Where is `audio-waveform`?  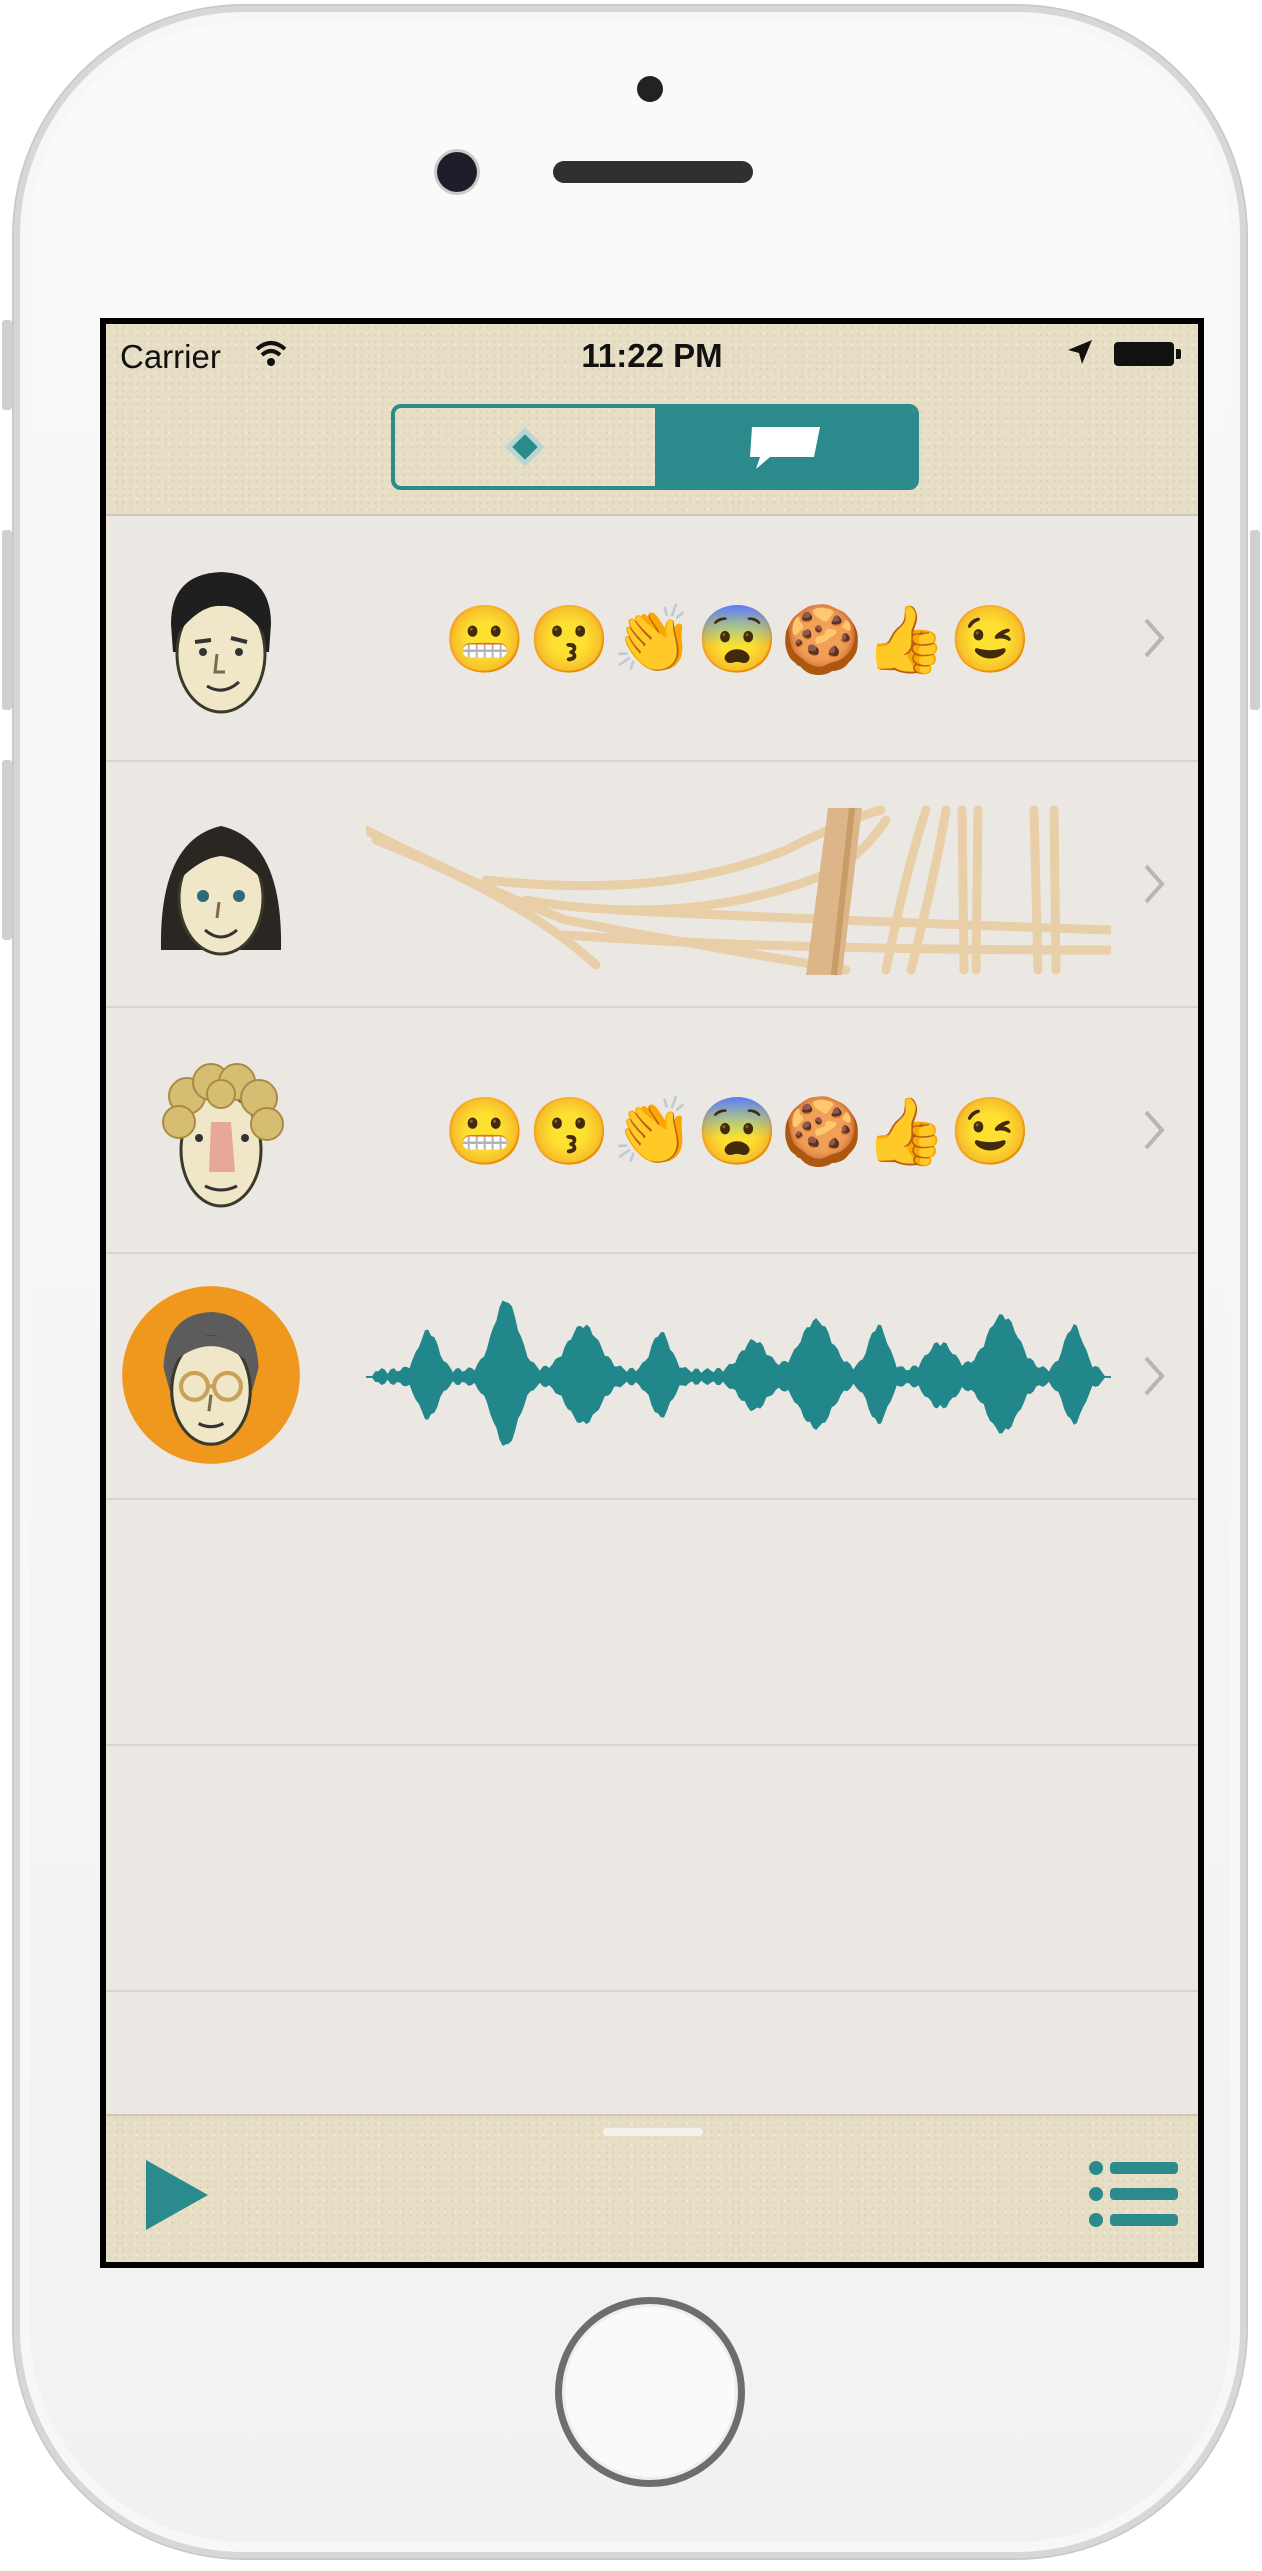 audio-waveform is located at coordinates (738, 1373).